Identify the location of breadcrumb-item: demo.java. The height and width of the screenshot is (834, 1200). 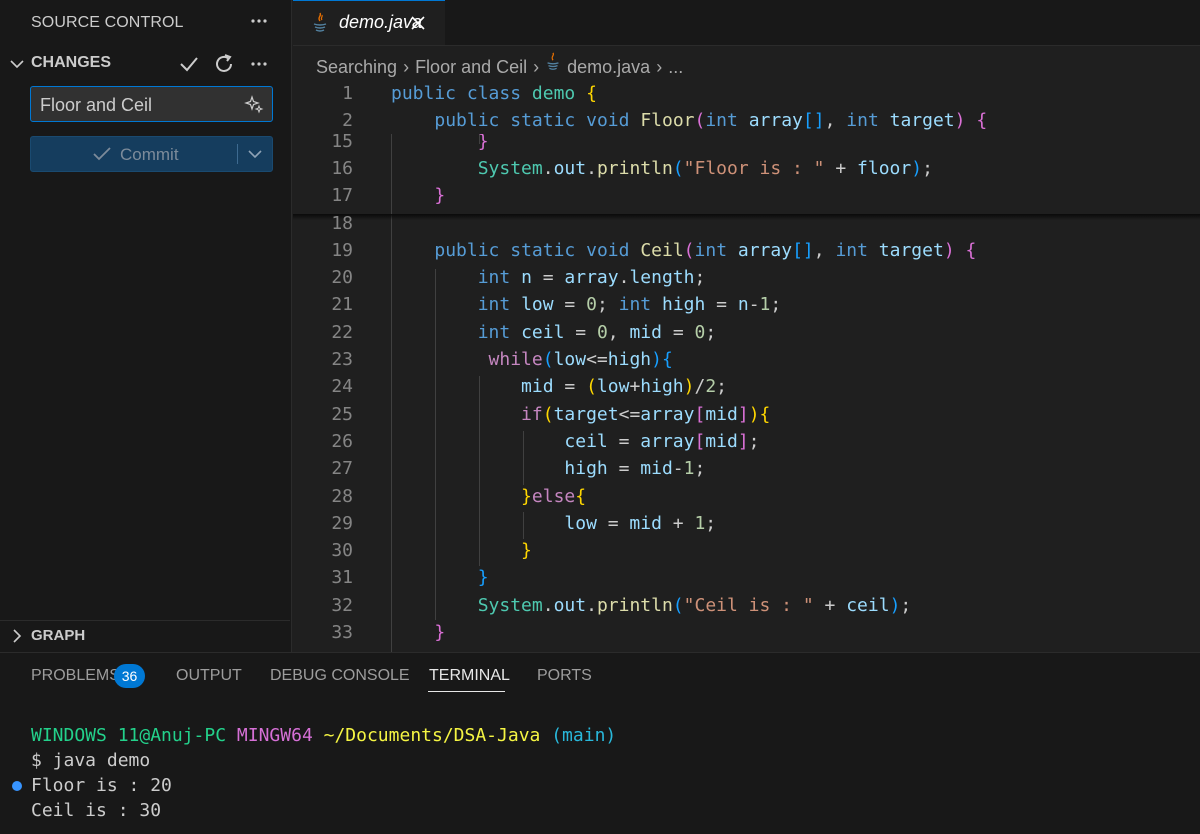
(608, 67).